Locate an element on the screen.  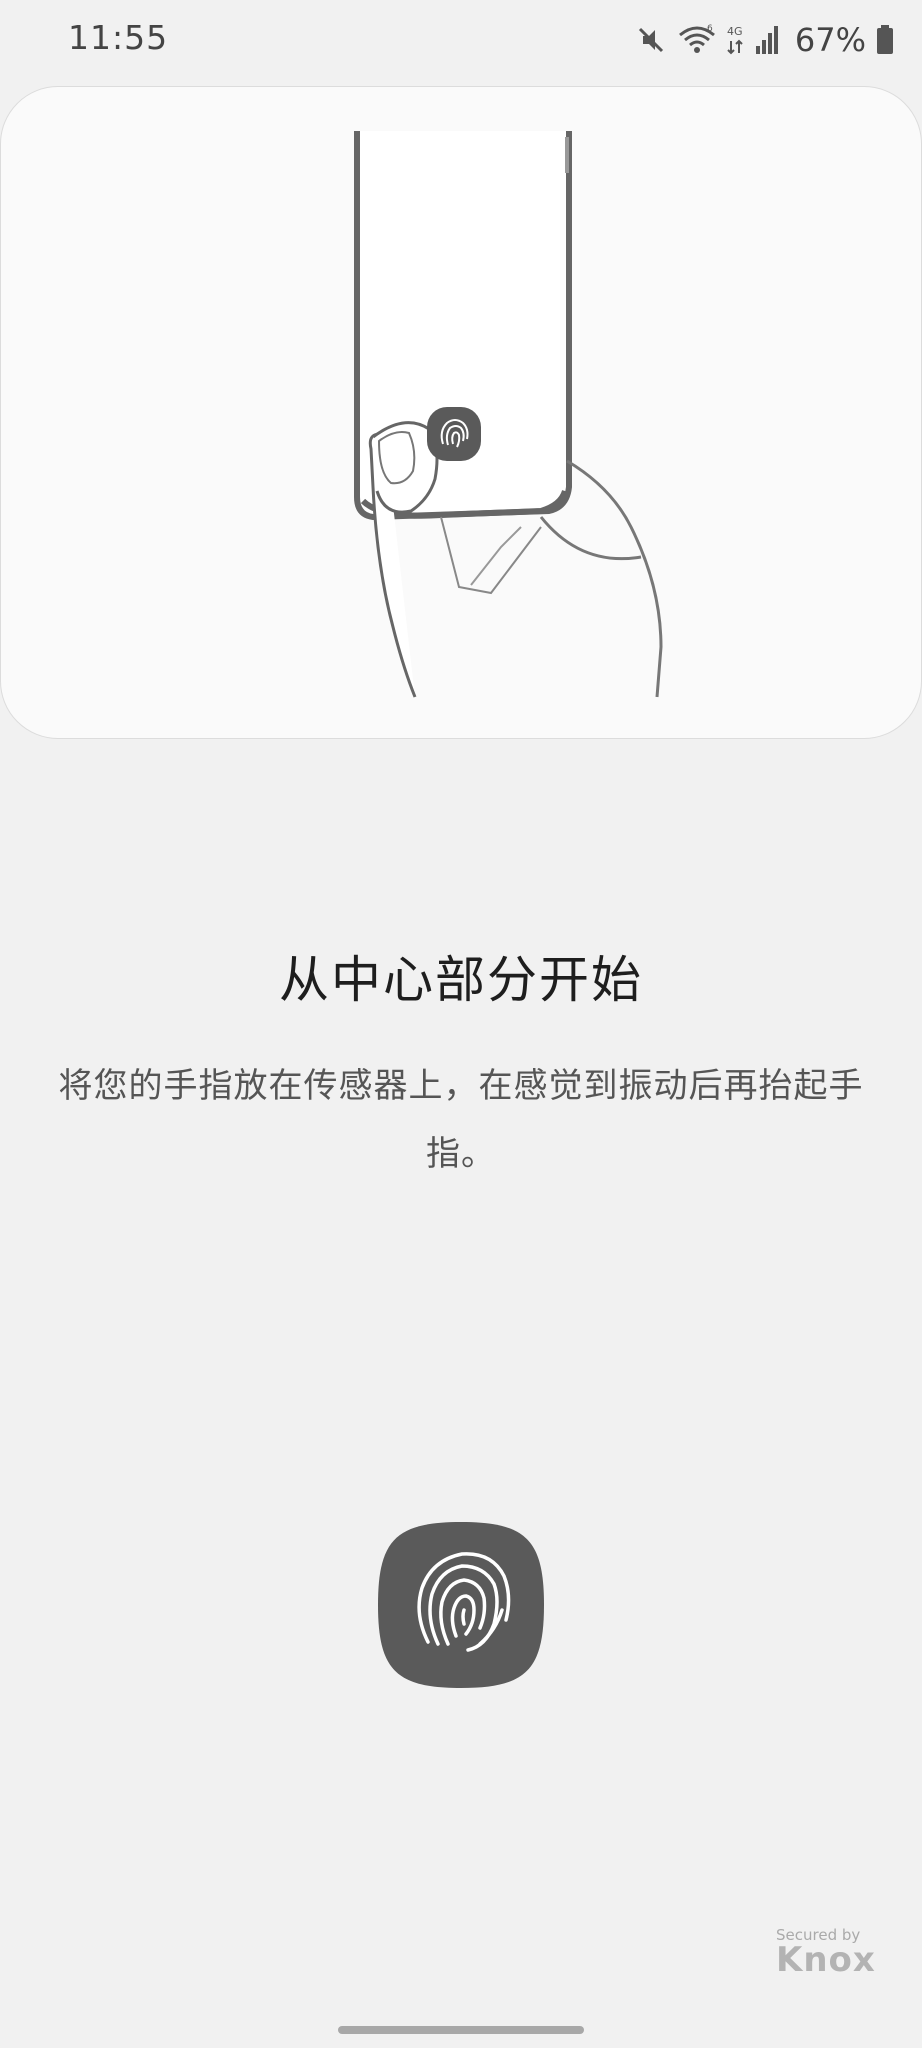
status-bar: 11:55 6 4G 67% is located at coordinates (461, 42).